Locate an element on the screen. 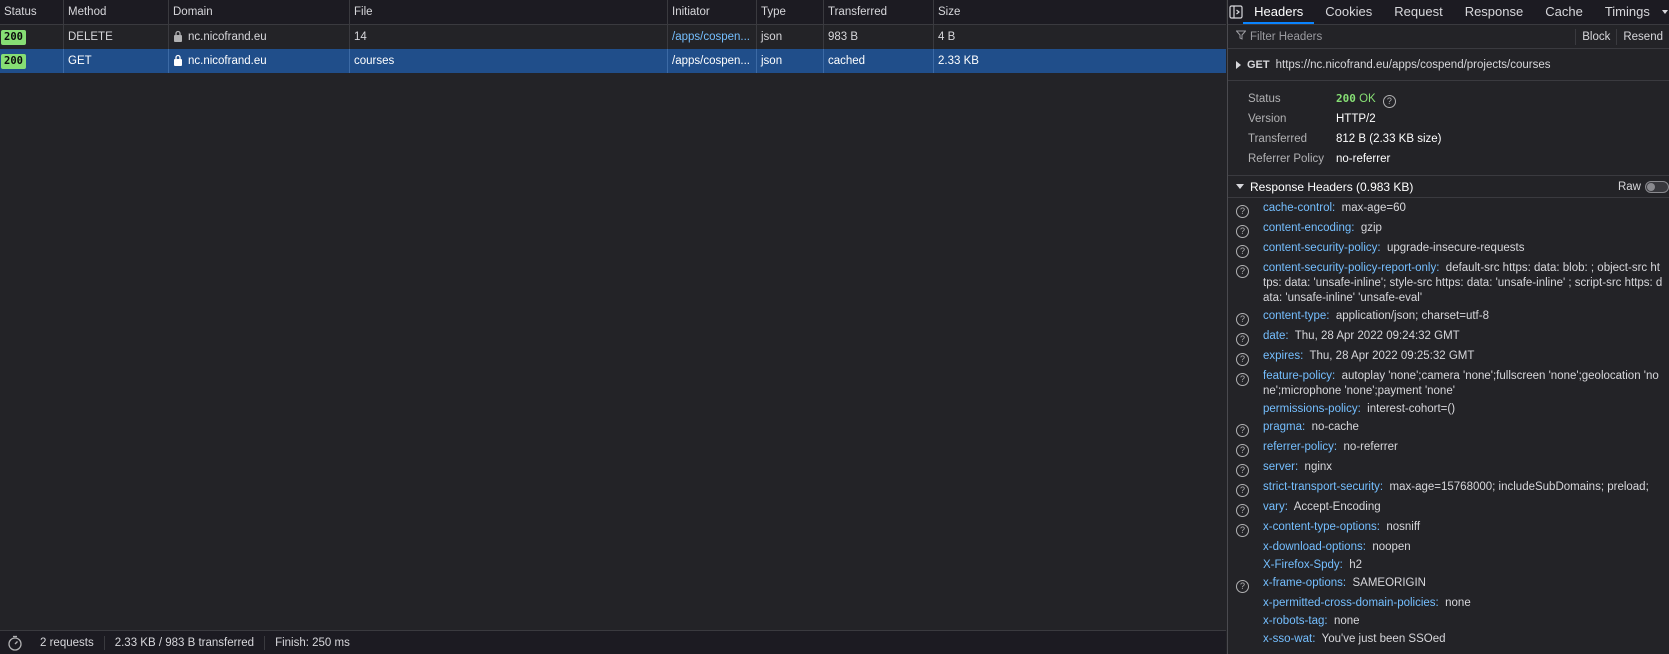 The height and width of the screenshot is (654, 1669). summary-referrer: no-referrer is located at coordinates (1363, 159).